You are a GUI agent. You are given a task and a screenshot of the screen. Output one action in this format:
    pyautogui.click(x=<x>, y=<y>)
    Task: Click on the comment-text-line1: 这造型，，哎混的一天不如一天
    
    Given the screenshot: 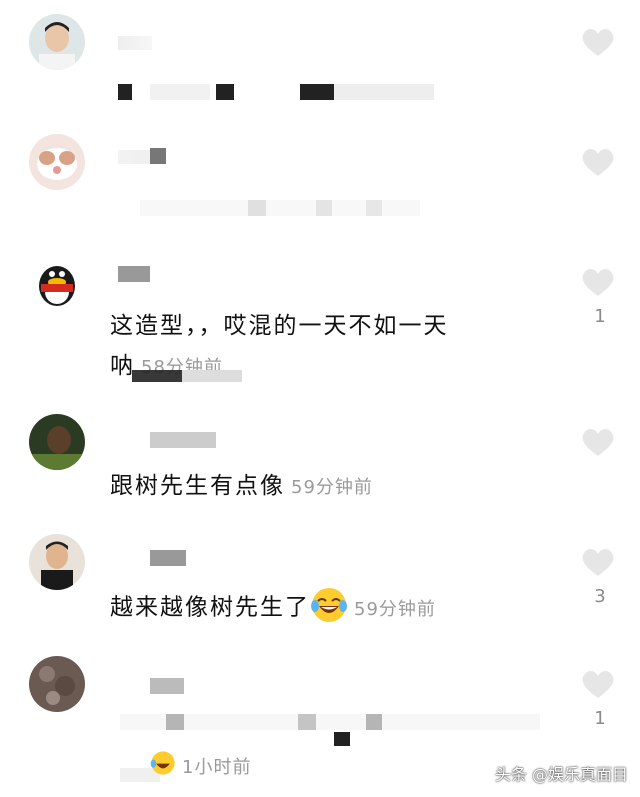 What is the action you would take?
    pyautogui.click(x=279, y=326)
    